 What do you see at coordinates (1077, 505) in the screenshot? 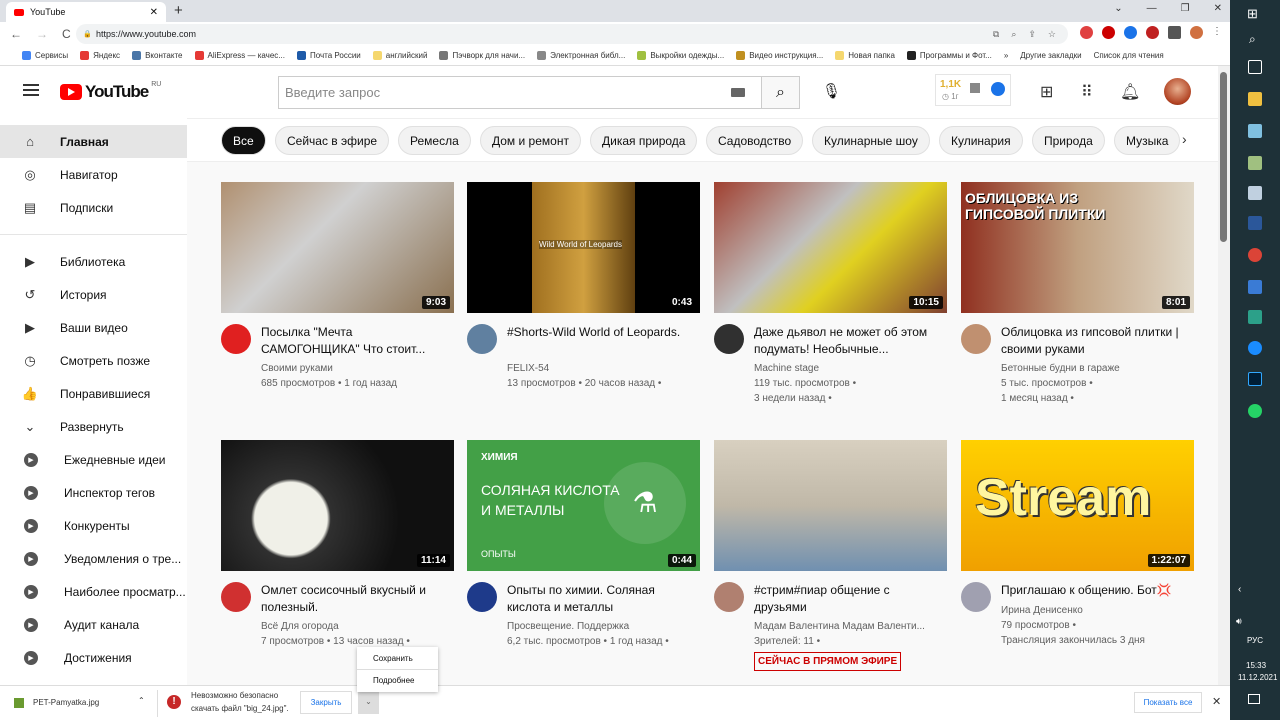
I see `video-thumbnail: Stream 1:22:07` at bounding box center [1077, 505].